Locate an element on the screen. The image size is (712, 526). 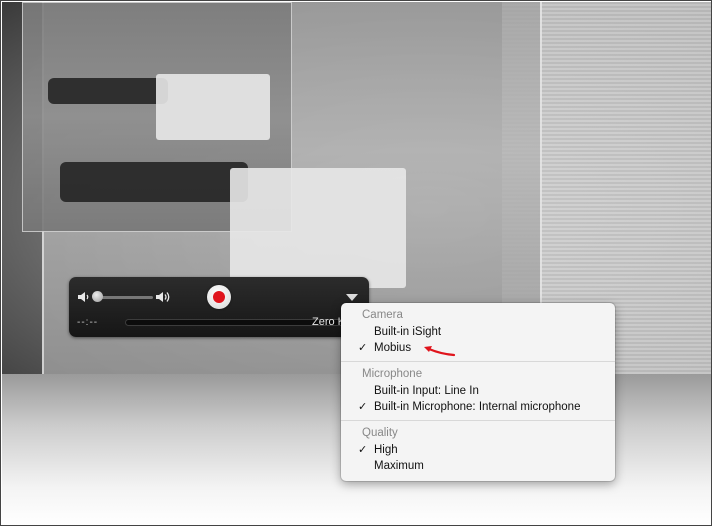
preview-ghost-control-bar is located at coordinates (154, 182).